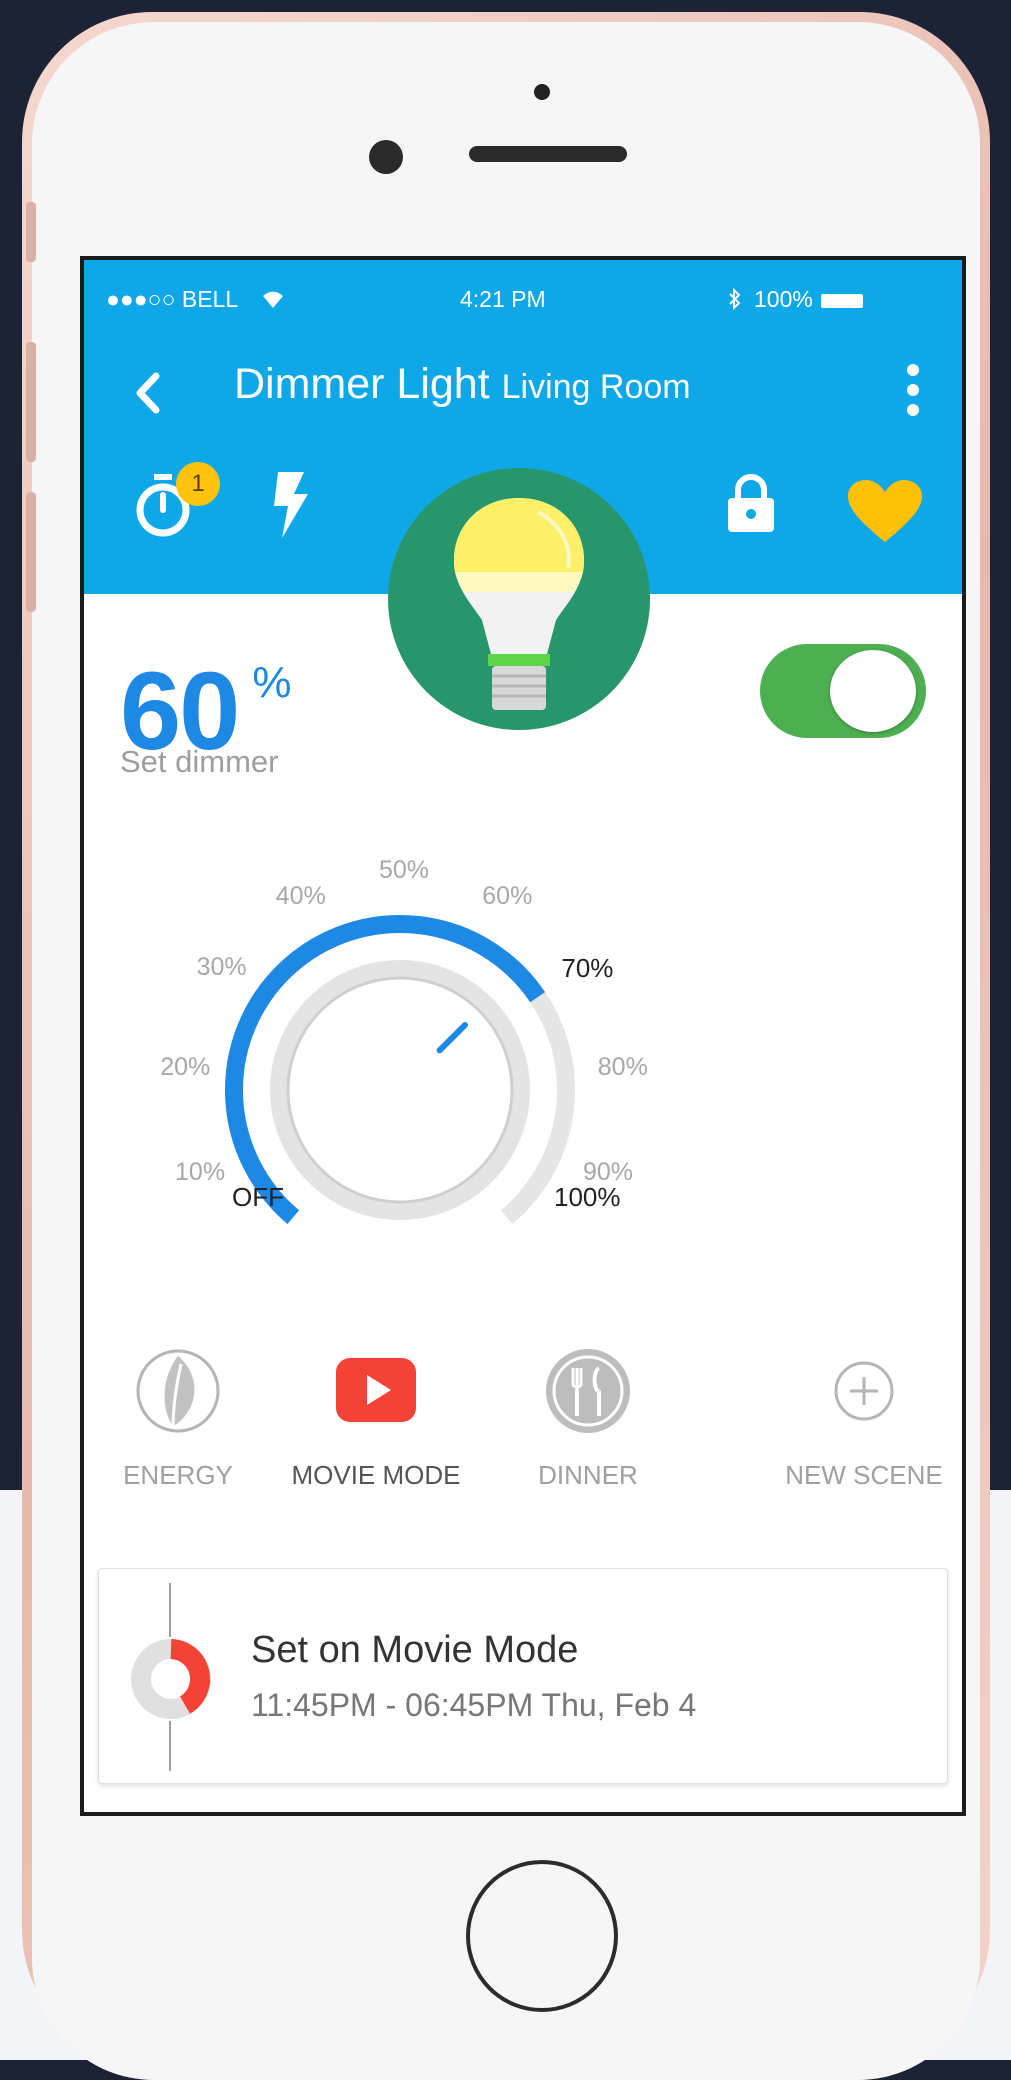 The height and width of the screenshot is (2080, 1011). What do you see at coordinates (400, 1090) in the screenshot?
I see `knob-face` at bounding box center [400, 1090].